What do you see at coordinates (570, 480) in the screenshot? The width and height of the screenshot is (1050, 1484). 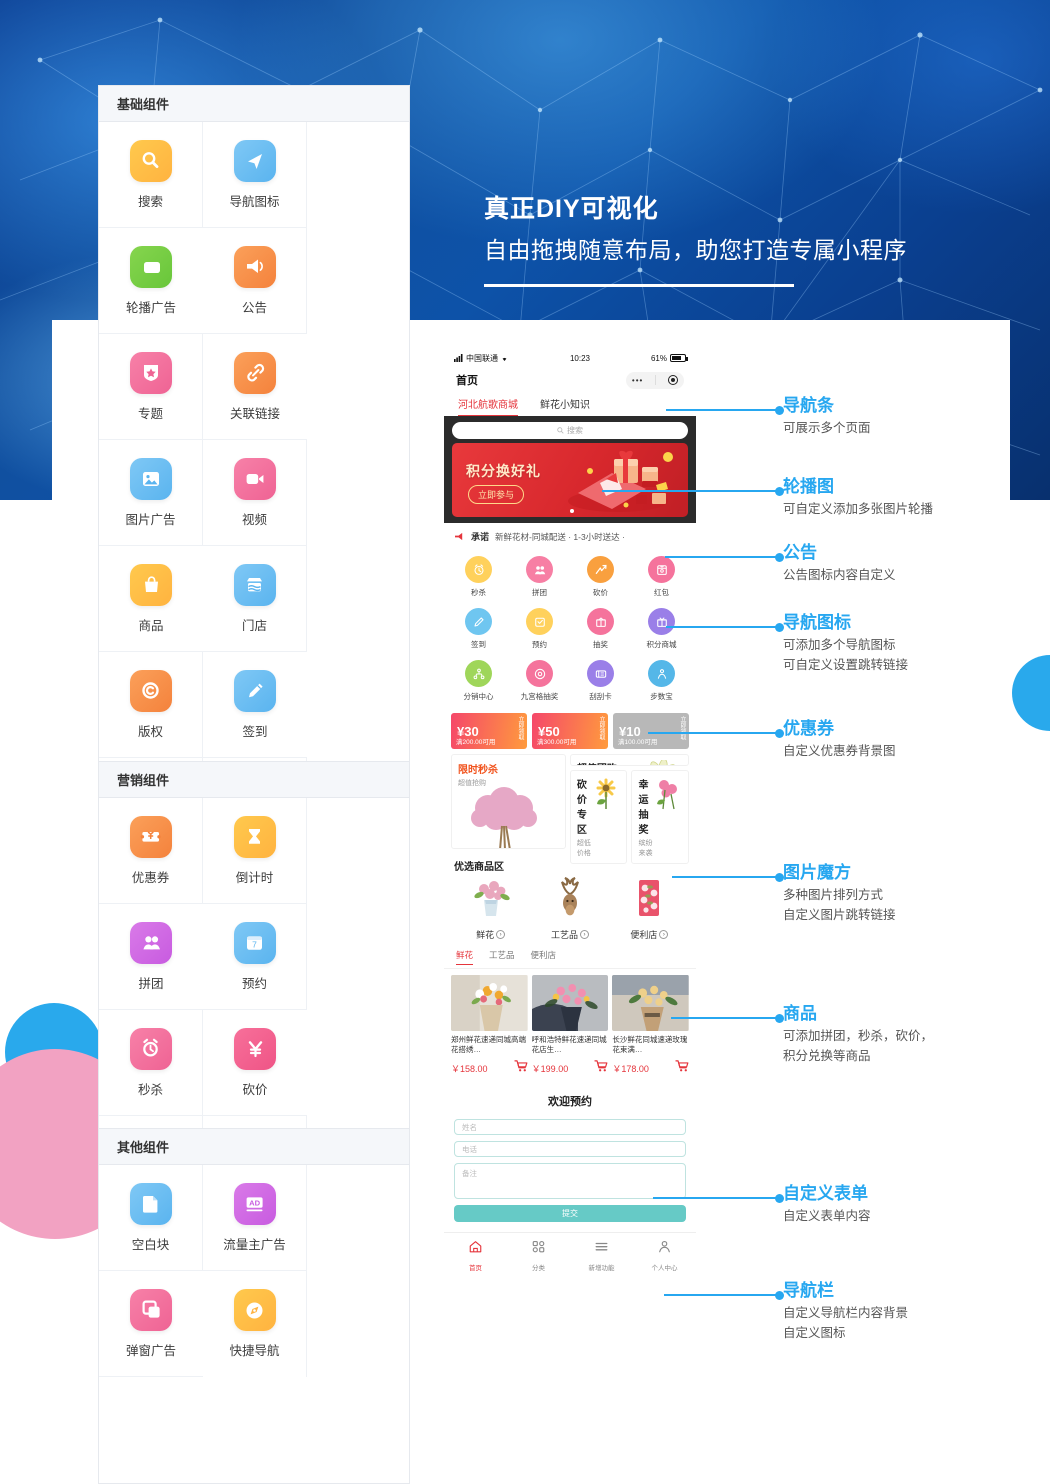 I see `carousel-banner: 积分换好礼 立即参与` at bounding box center [570, 480].